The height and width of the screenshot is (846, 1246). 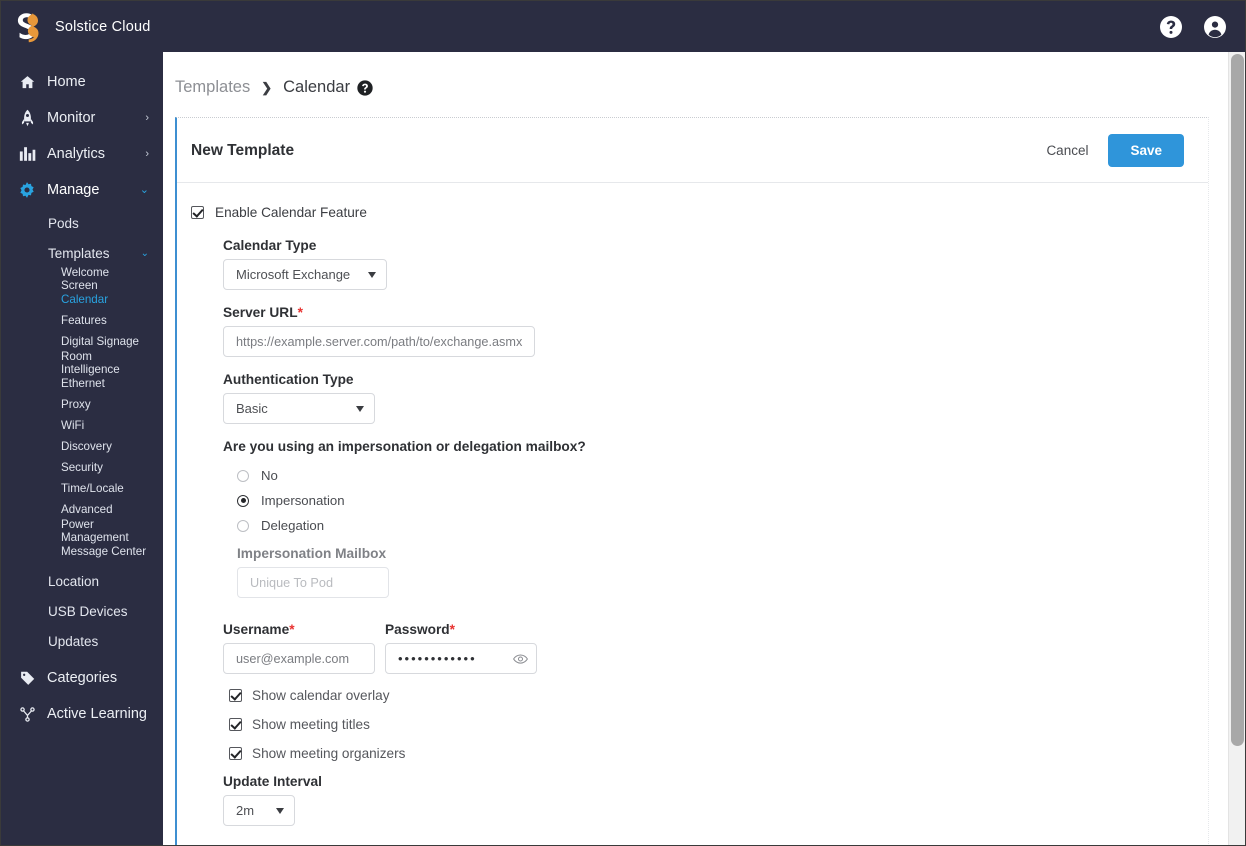 I want to click on user-account-icon, so click(x=1215, y=27).